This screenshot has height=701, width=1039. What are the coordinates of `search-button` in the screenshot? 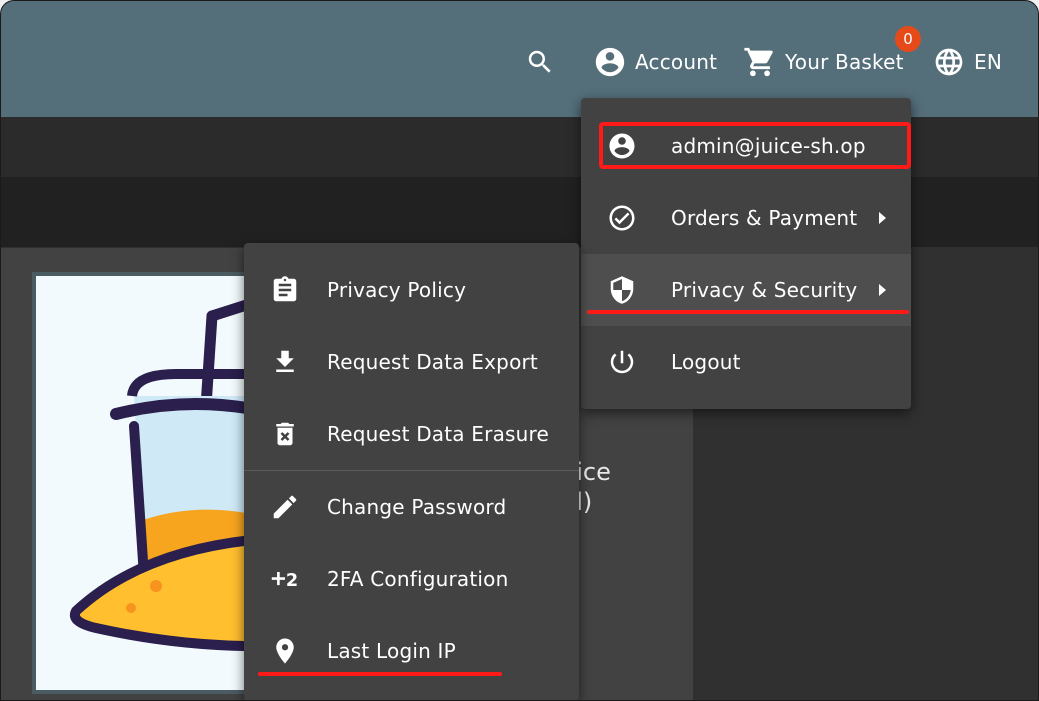 It's located at (540, 62).